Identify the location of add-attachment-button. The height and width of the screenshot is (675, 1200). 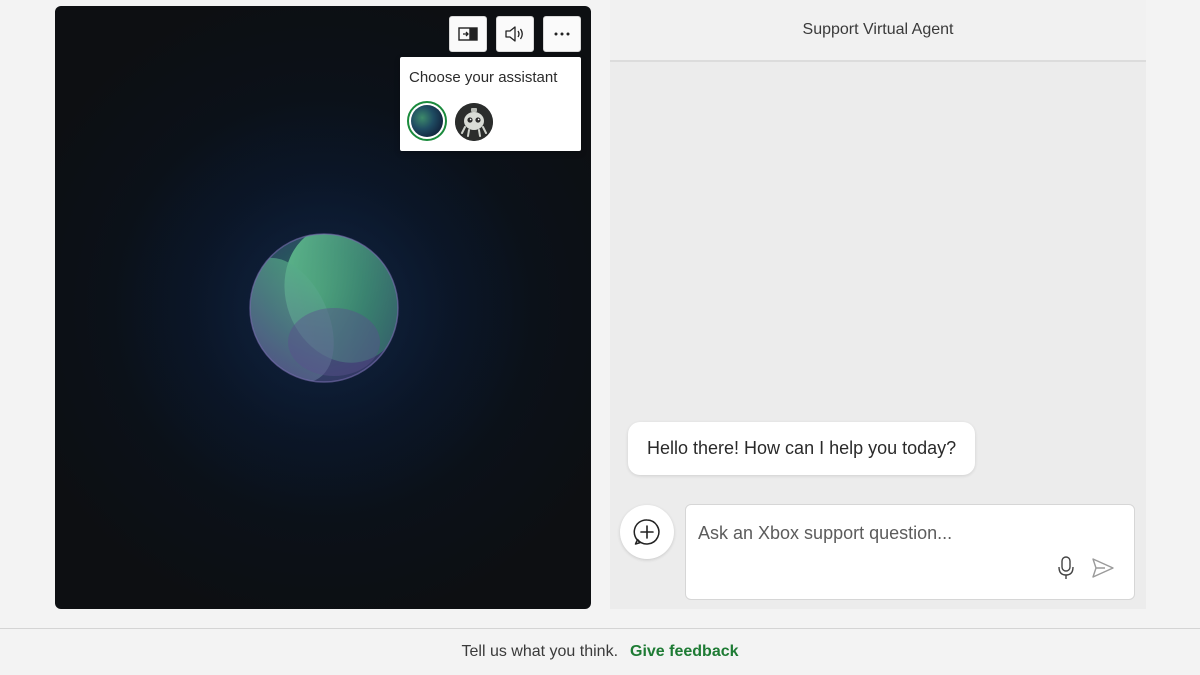
(647, 532).